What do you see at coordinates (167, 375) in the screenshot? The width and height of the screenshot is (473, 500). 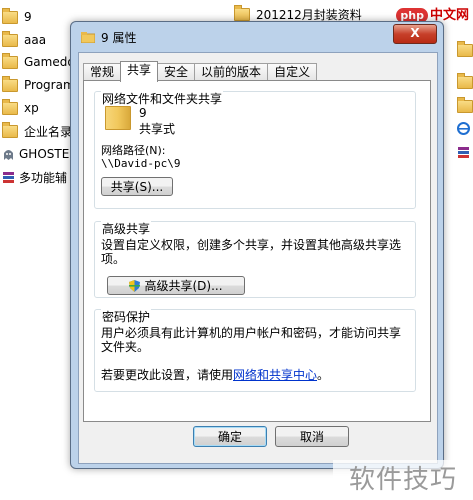 I see `change-prefix: 若要更改此设置，请使用` at bounding box center [167, 375].